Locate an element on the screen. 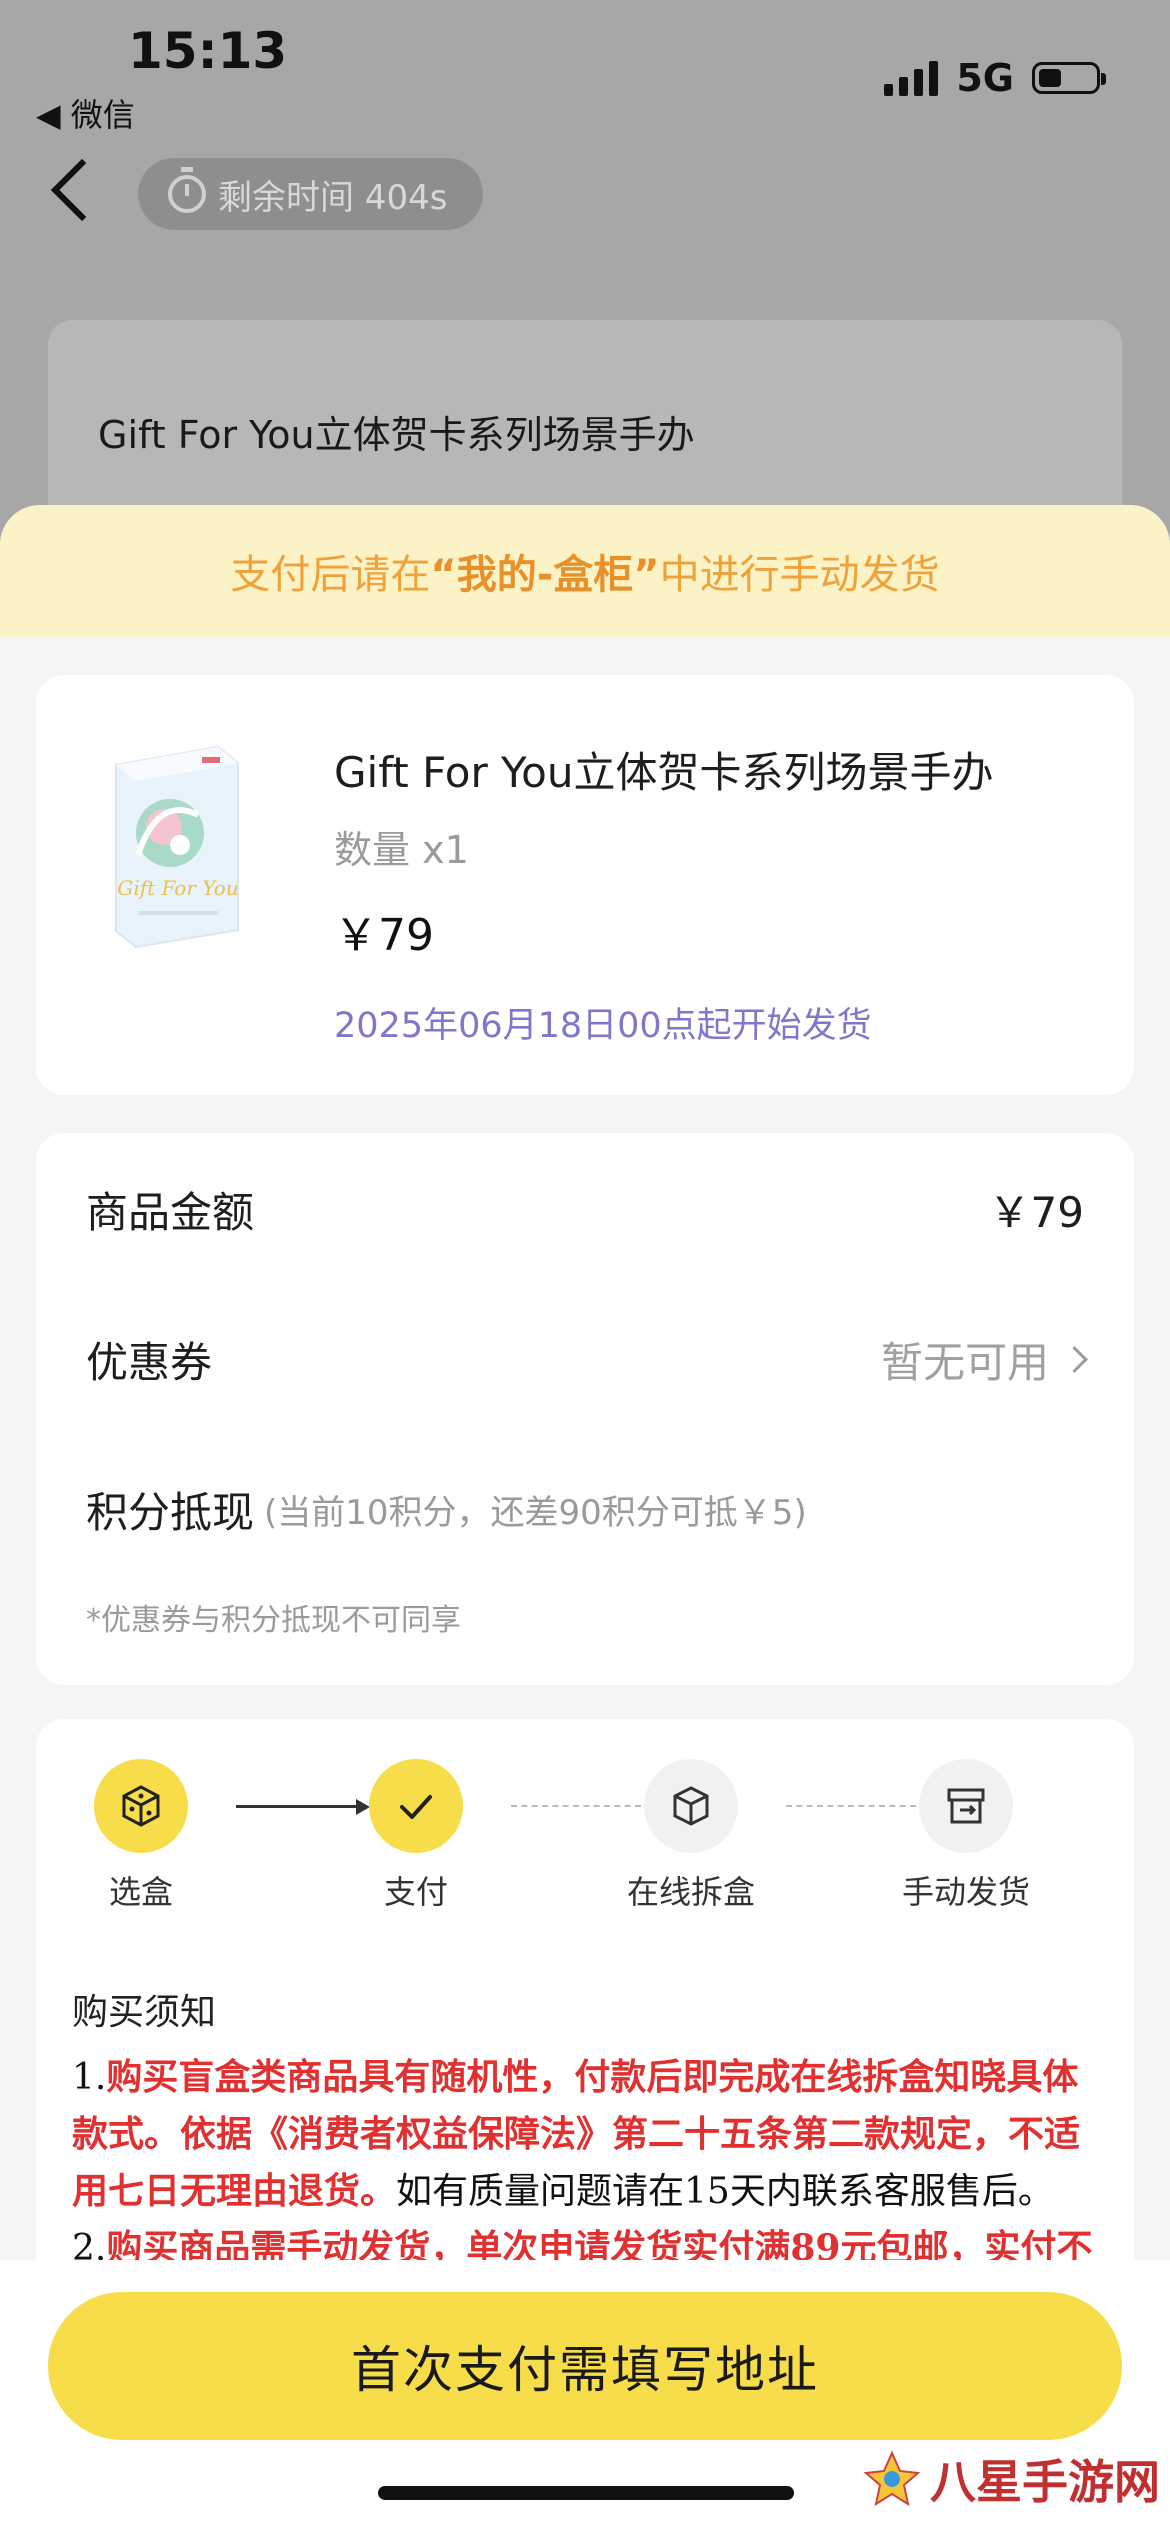 The image size is (1170, 2532). product-price: ￥79 is located at coordinates (384, 935).